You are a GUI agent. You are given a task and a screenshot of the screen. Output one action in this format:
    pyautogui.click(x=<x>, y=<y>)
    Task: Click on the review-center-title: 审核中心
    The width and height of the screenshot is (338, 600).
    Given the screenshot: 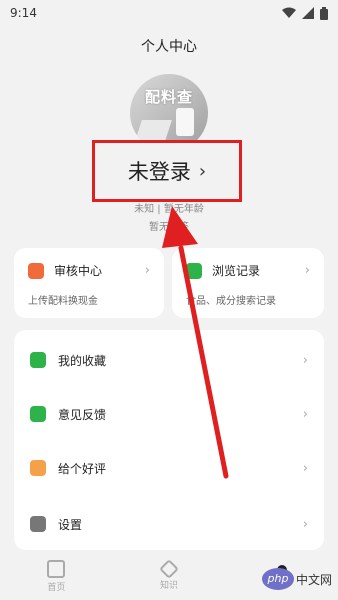 What is the action you would take?
    pyautogui.click(x=78, y=271)
    